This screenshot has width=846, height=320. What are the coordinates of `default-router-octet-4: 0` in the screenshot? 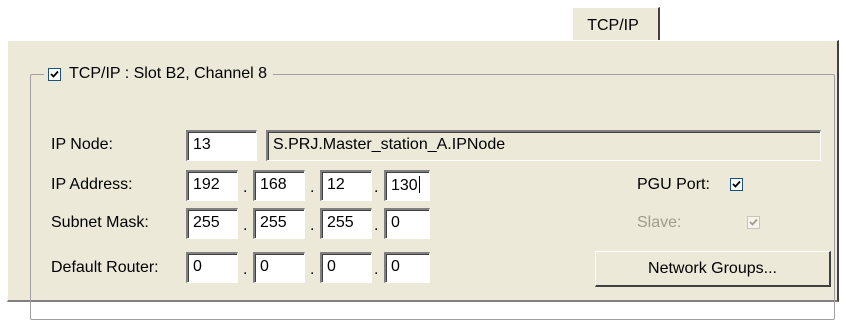 It's located at (407, 267).